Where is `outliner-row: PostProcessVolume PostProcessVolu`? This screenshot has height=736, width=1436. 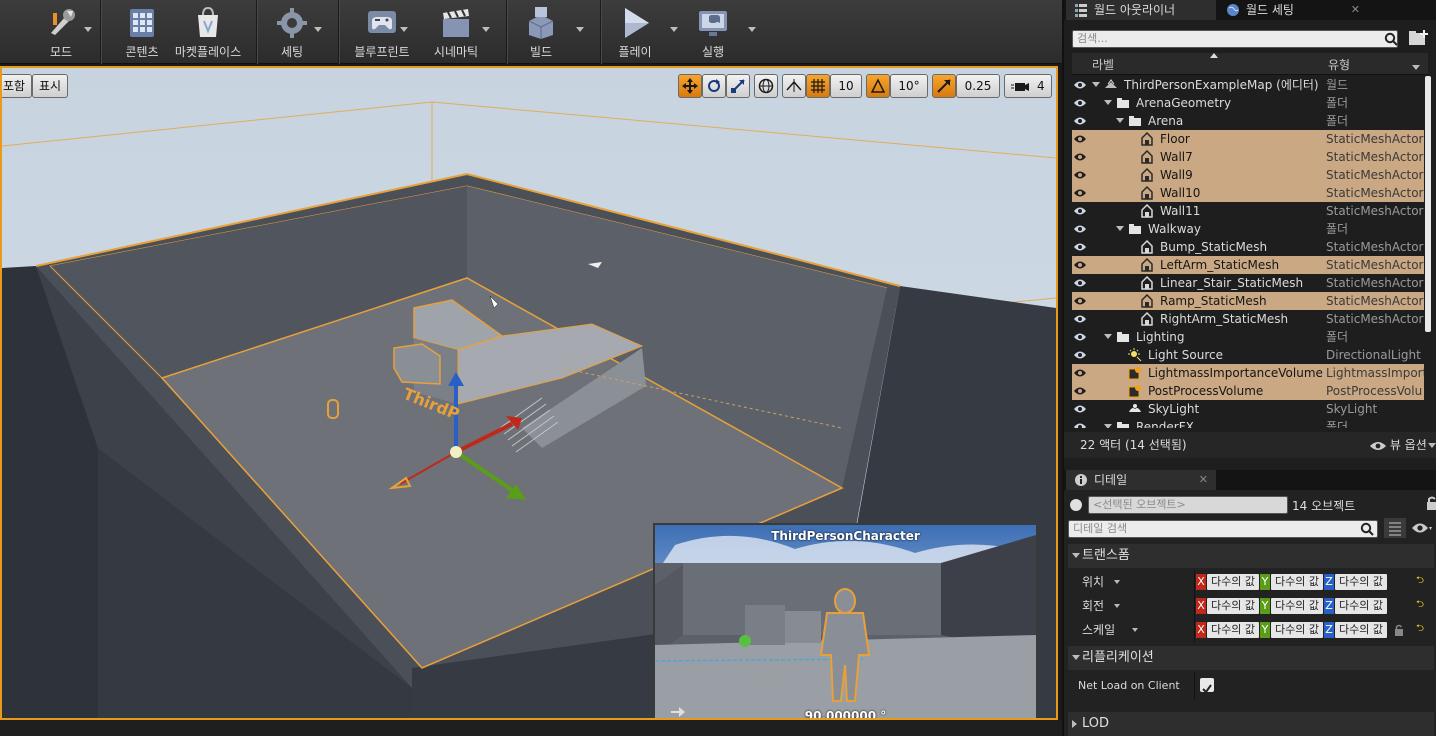
outliner-row: PostProcessVolume PostProcessVolu is located at coordinates (1248, 391).